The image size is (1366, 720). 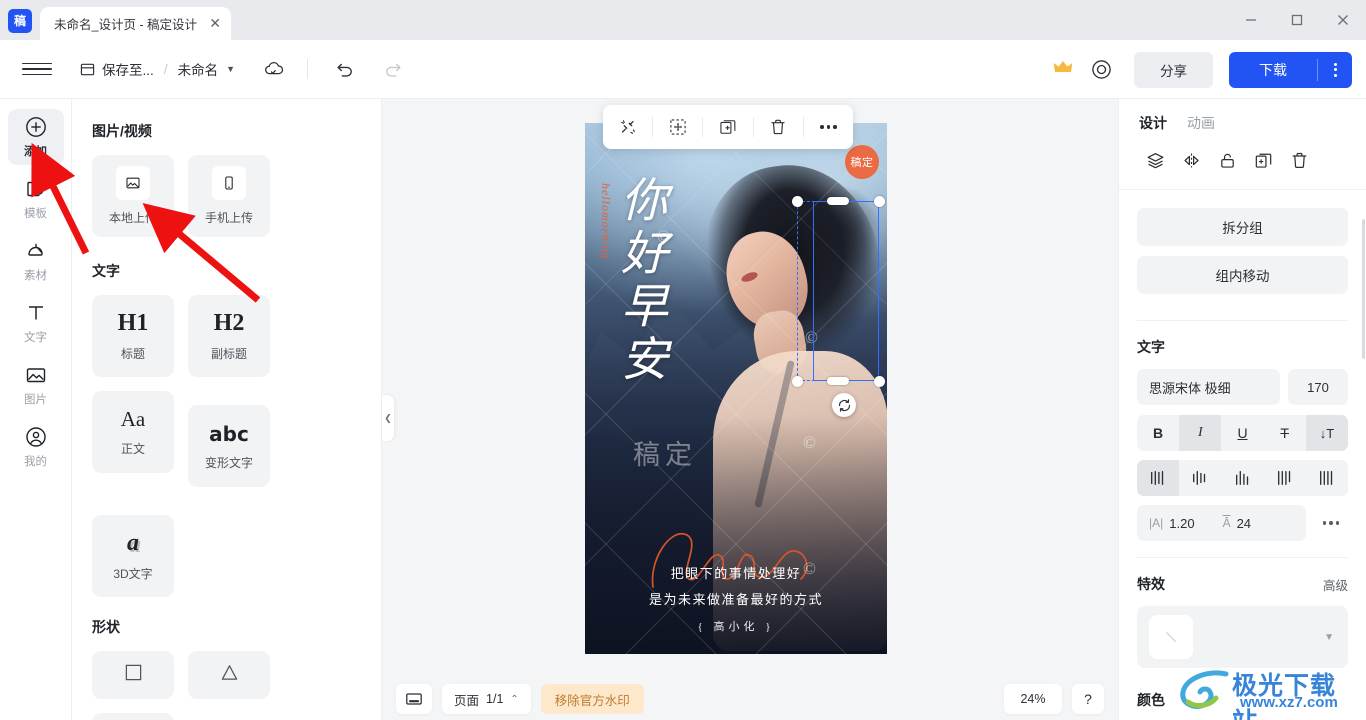 What do you see at coordinates (388, 418) in the screenshot?
I see `panel-collapse-handle: ❮` at bounding box center [388, 418].